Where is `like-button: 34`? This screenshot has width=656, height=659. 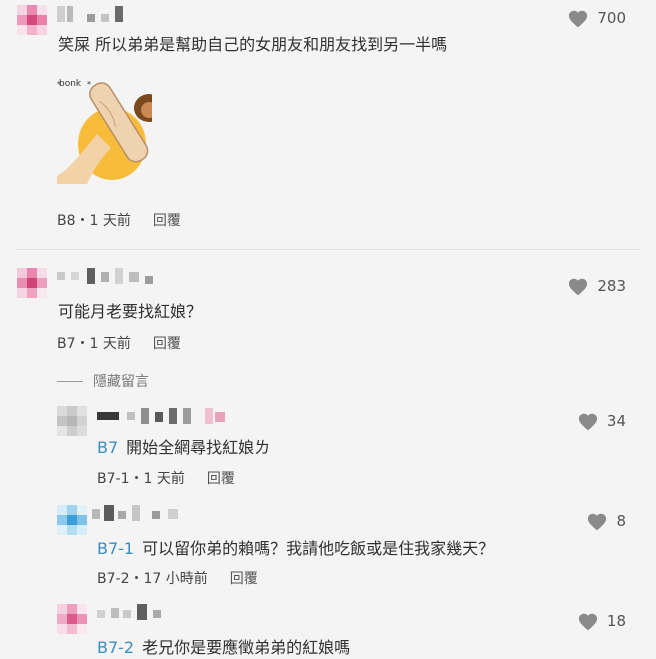 like-button: 34 is located at coordinates (601, 421).